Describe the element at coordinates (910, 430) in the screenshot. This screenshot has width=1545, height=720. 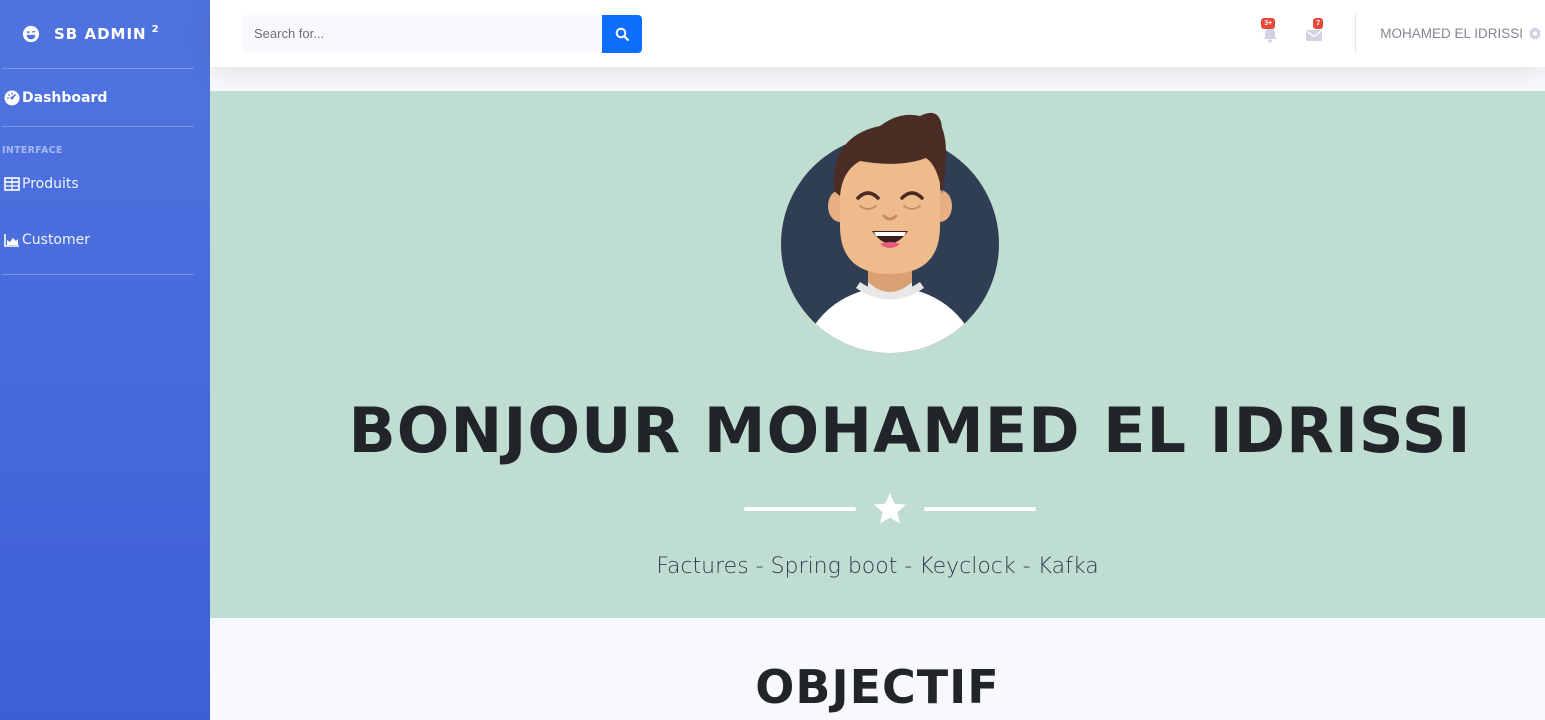
I see `hero-title: BONJOUR MOHAMED EL IDRISSI` at that location.